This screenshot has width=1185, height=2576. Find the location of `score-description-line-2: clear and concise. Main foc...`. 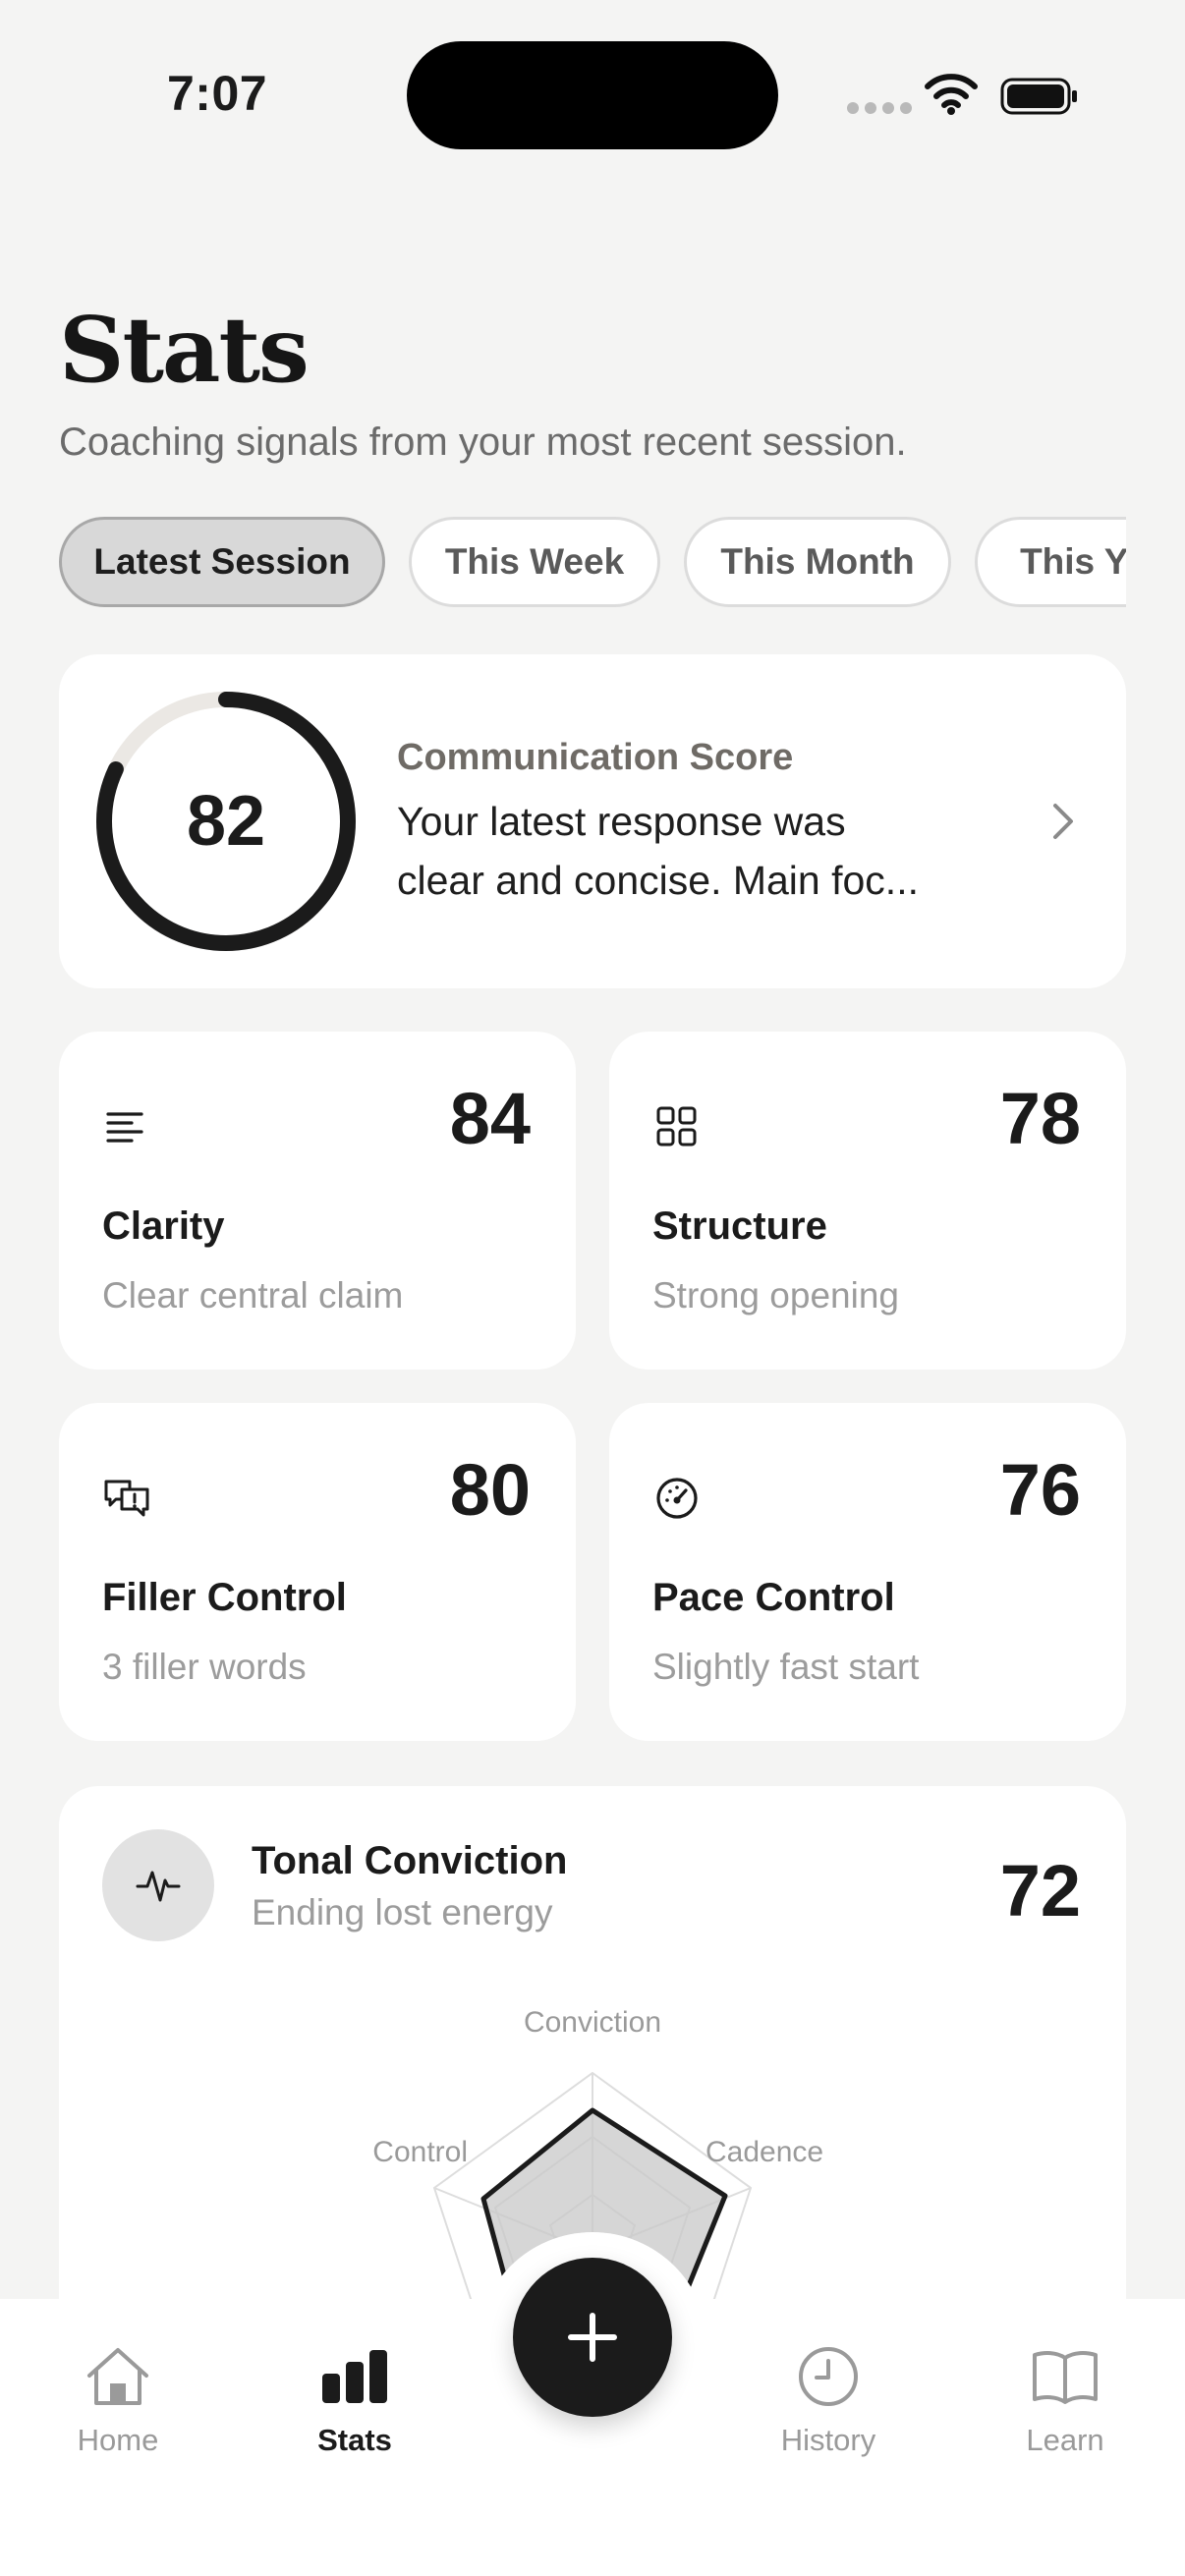

score-description-line-2: clear and concise. Main foc... is located at coordinates (658, 880).